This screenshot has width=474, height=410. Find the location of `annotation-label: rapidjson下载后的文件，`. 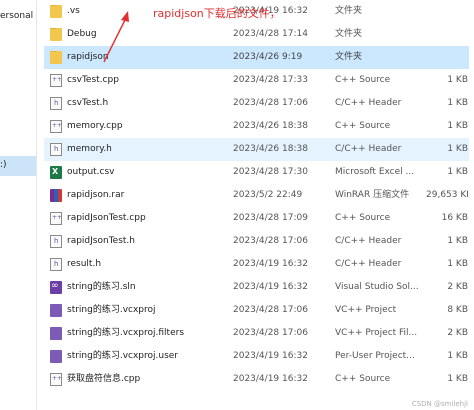

annotation-label: rapidjson下载后的文件， is located at coordinates (217, 13).